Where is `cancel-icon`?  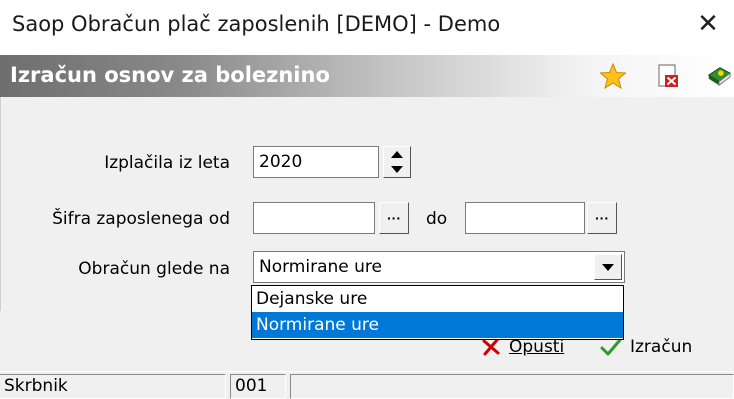
cancel-icon is located at coordinates (491, 347).